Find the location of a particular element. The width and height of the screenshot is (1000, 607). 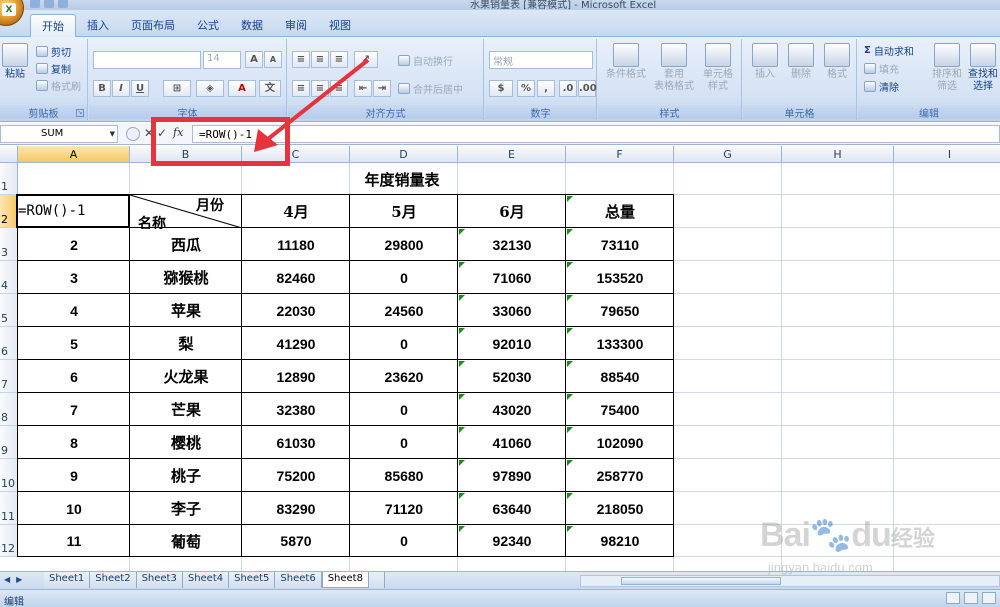

value-cell: 73110 is located at coordinates (620, 244).